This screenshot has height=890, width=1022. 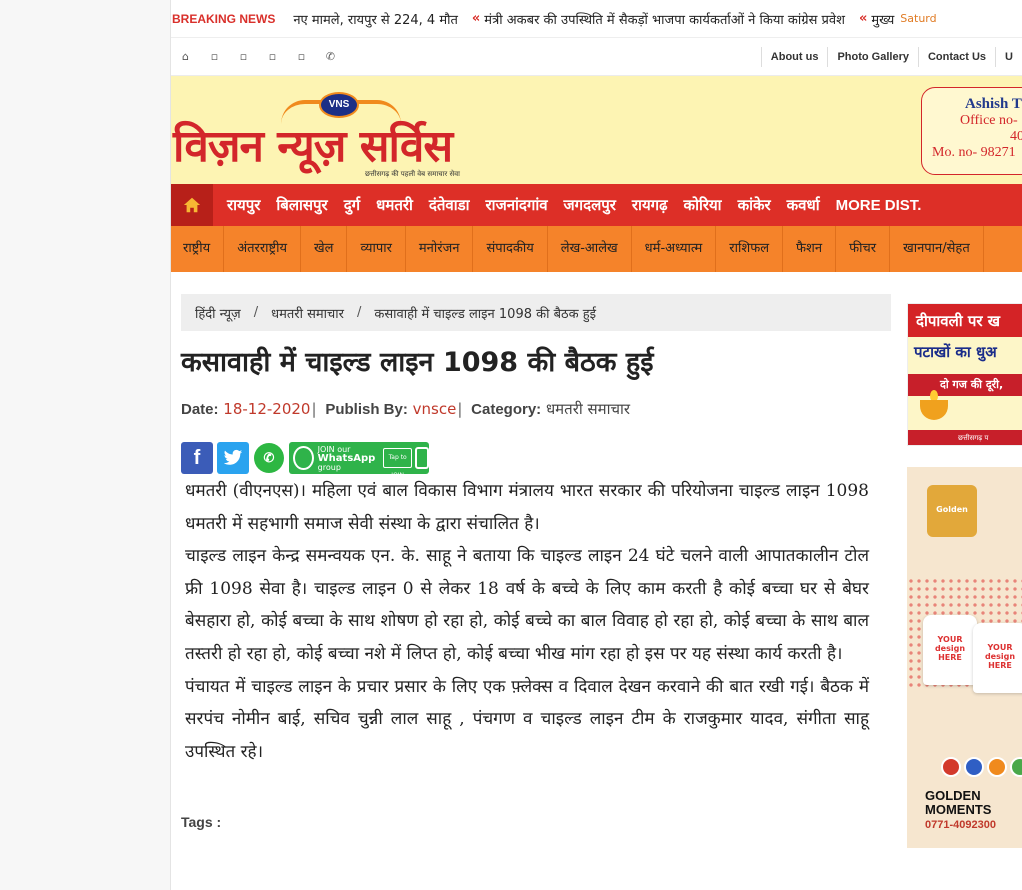 What do you see at coordinates (440, 249) in the screenshot?
I see `nav-item-entertainment: मनोरंजन` at bounding box center [440, 249].